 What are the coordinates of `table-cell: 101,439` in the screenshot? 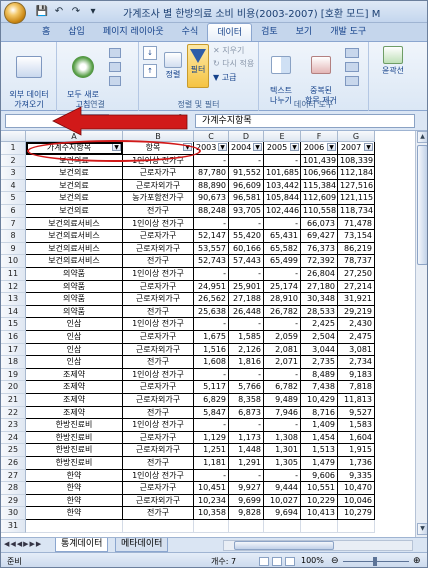 It's located at (319, 161).